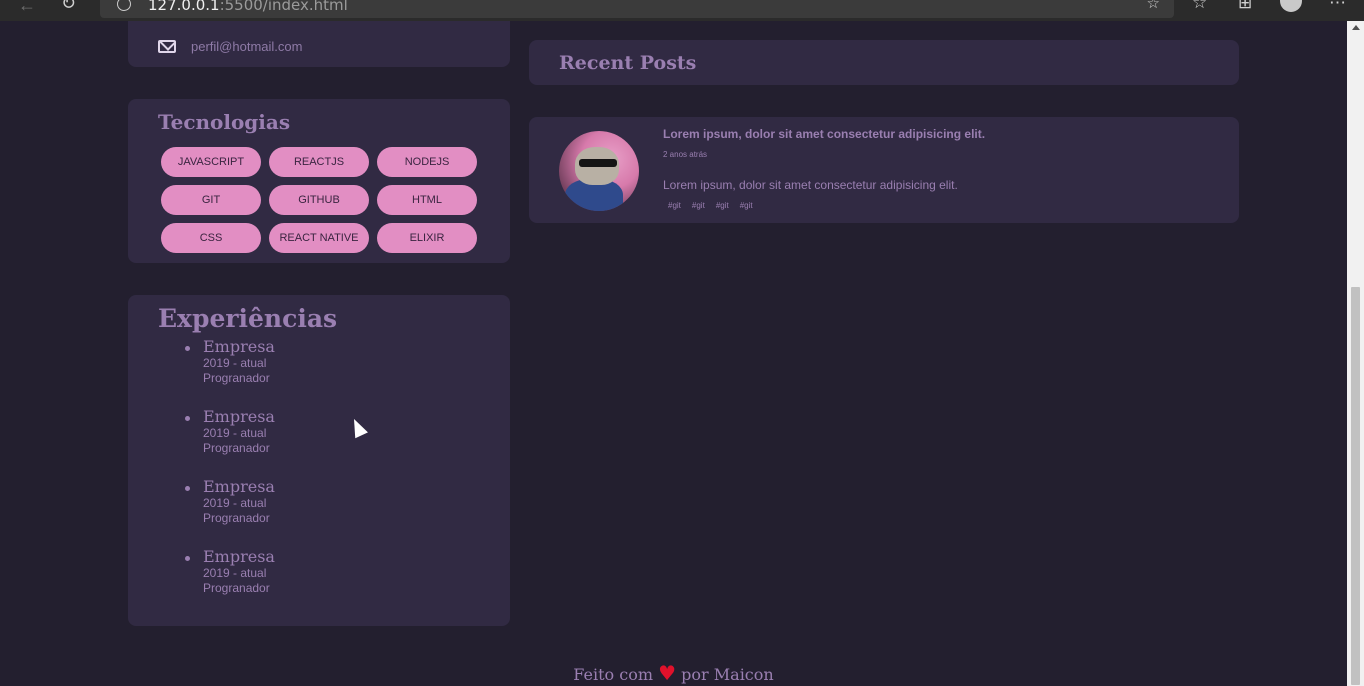  Describe the element at coordinates (211, 238) in the screenshot. I see `tech-tag: css` at that location.